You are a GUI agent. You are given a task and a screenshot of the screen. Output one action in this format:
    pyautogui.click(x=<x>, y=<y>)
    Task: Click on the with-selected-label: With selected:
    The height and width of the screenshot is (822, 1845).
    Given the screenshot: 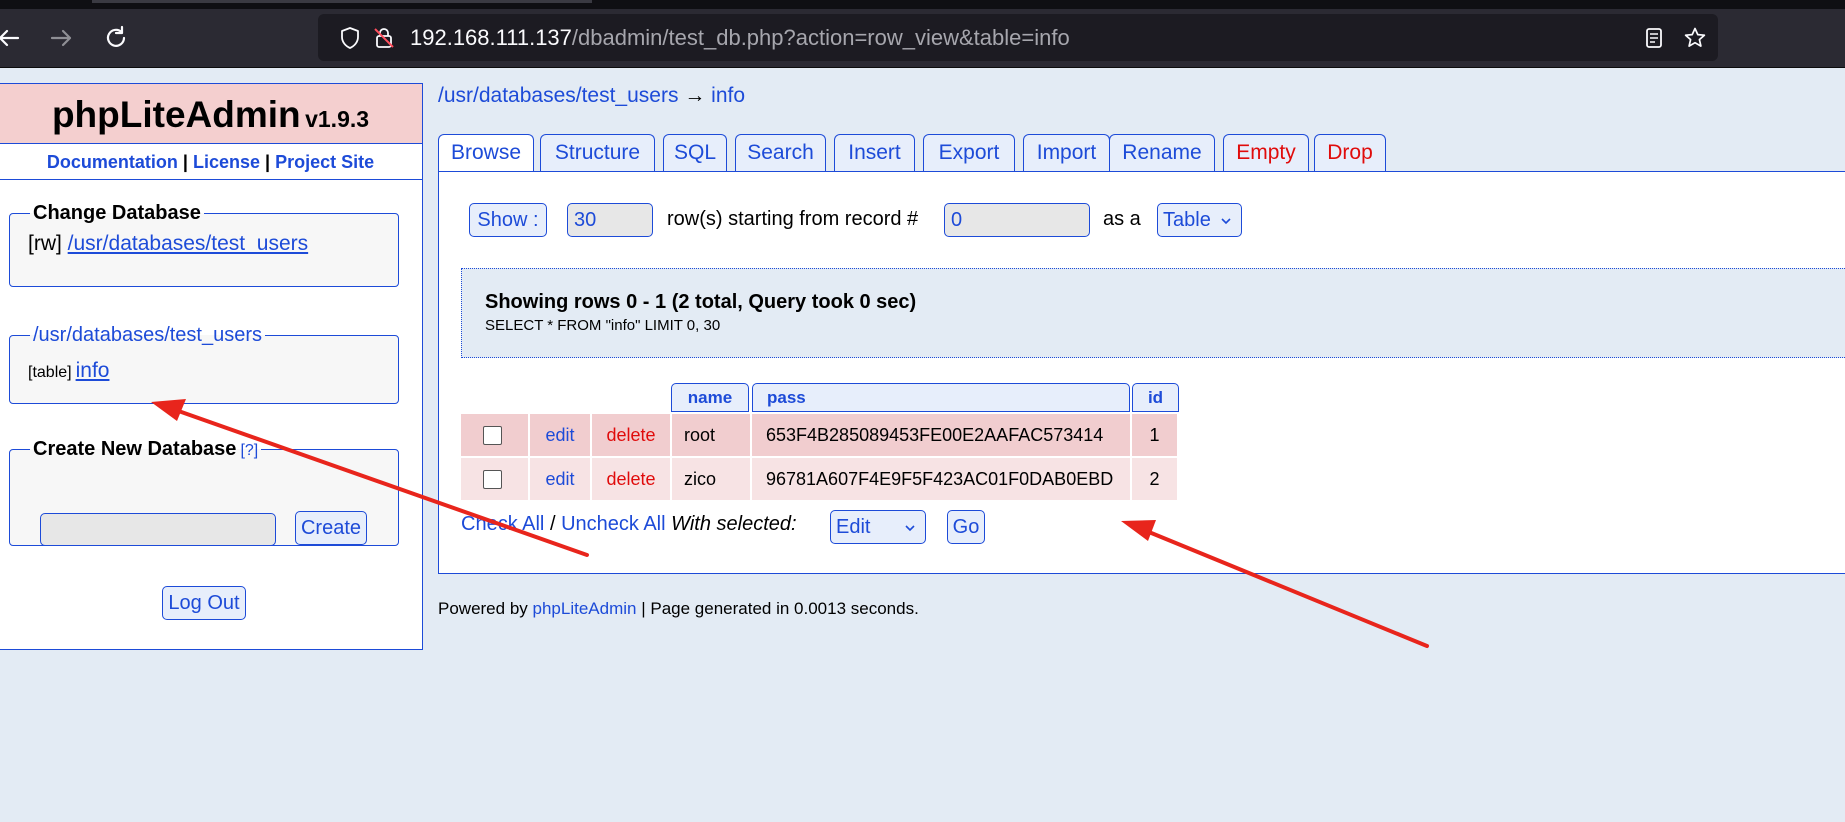 What is the action you would take?
    pyautogui.click(x=734, y=524)
    